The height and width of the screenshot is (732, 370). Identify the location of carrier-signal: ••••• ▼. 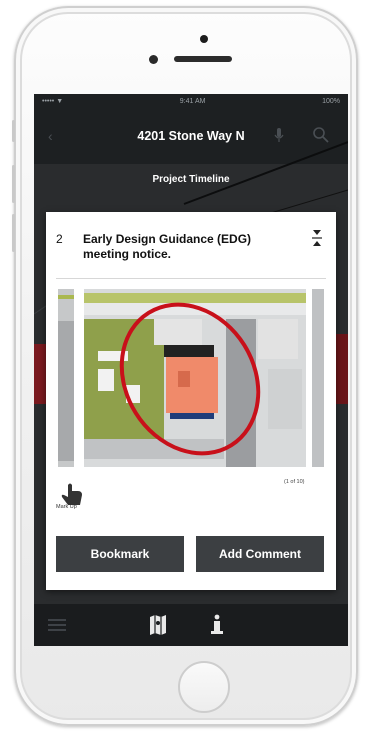
(53, 101).